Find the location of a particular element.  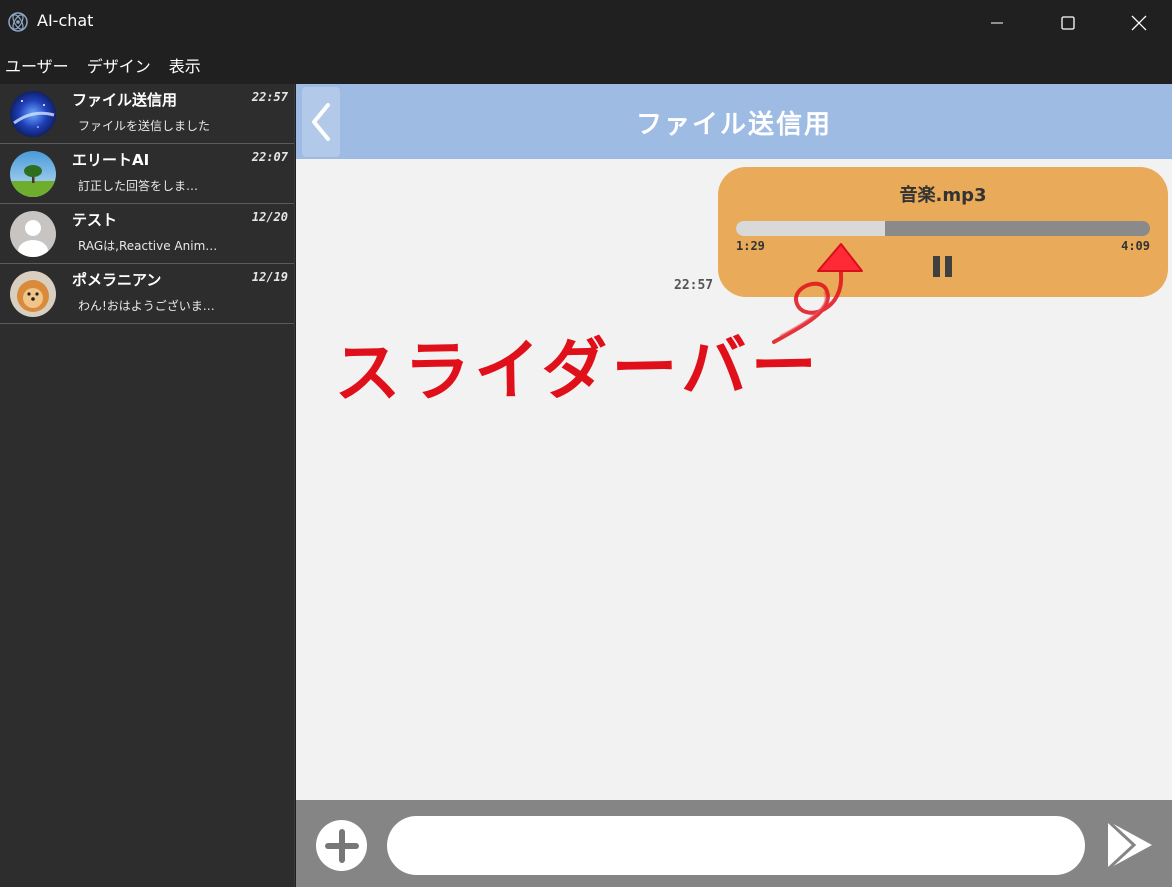

chat-time: 12/19 is located at coordinates (269, 277).